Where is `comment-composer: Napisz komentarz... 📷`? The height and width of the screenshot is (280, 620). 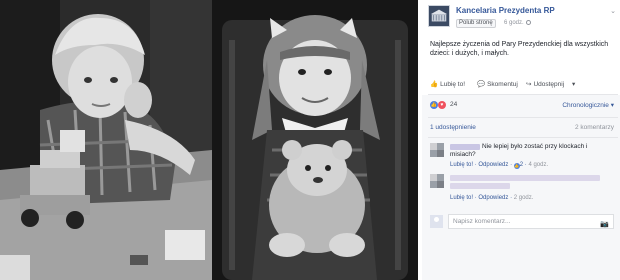 comment-composer: Napisz komentarz... 📷 is located at coordinates (522, 222).